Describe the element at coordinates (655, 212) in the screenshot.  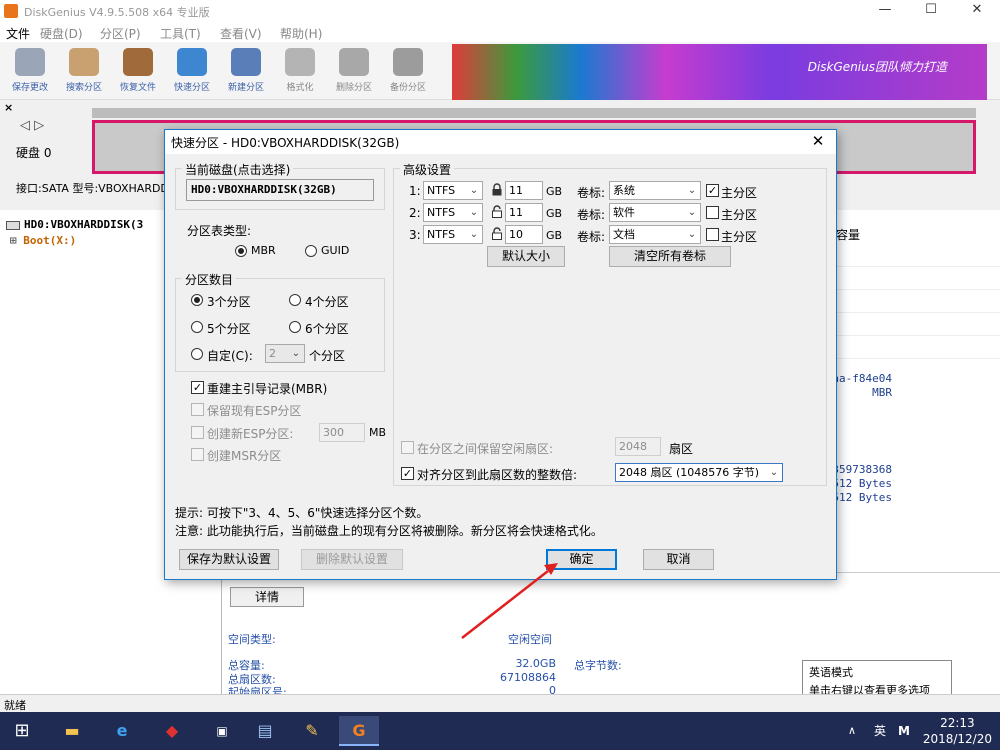
I see `partition-2-label-select: 软件 ⌄` at that location.